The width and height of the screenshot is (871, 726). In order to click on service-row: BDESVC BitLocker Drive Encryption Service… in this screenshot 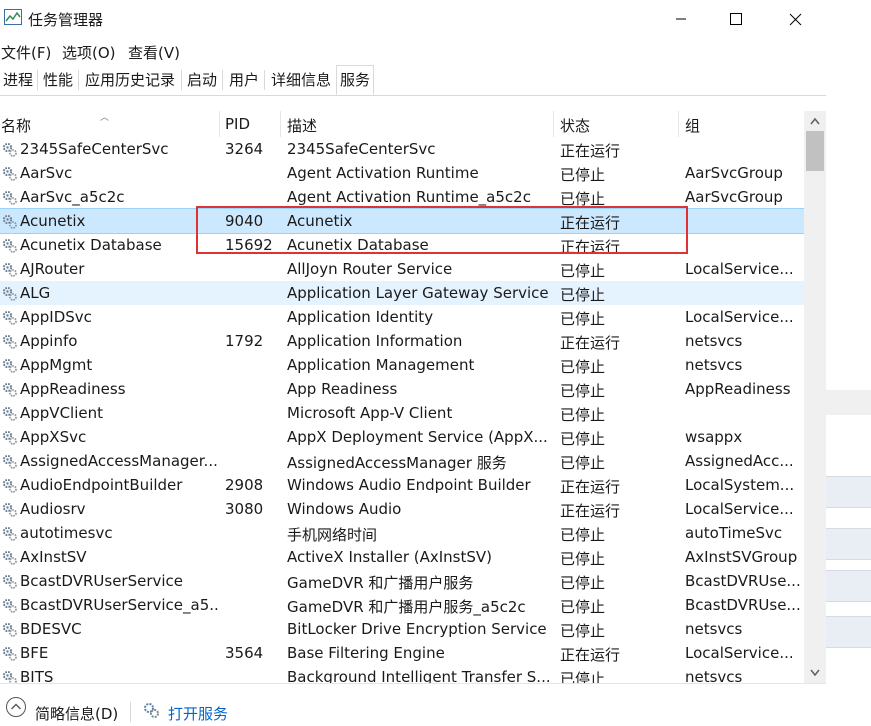, I will do `click(402, 629)`.